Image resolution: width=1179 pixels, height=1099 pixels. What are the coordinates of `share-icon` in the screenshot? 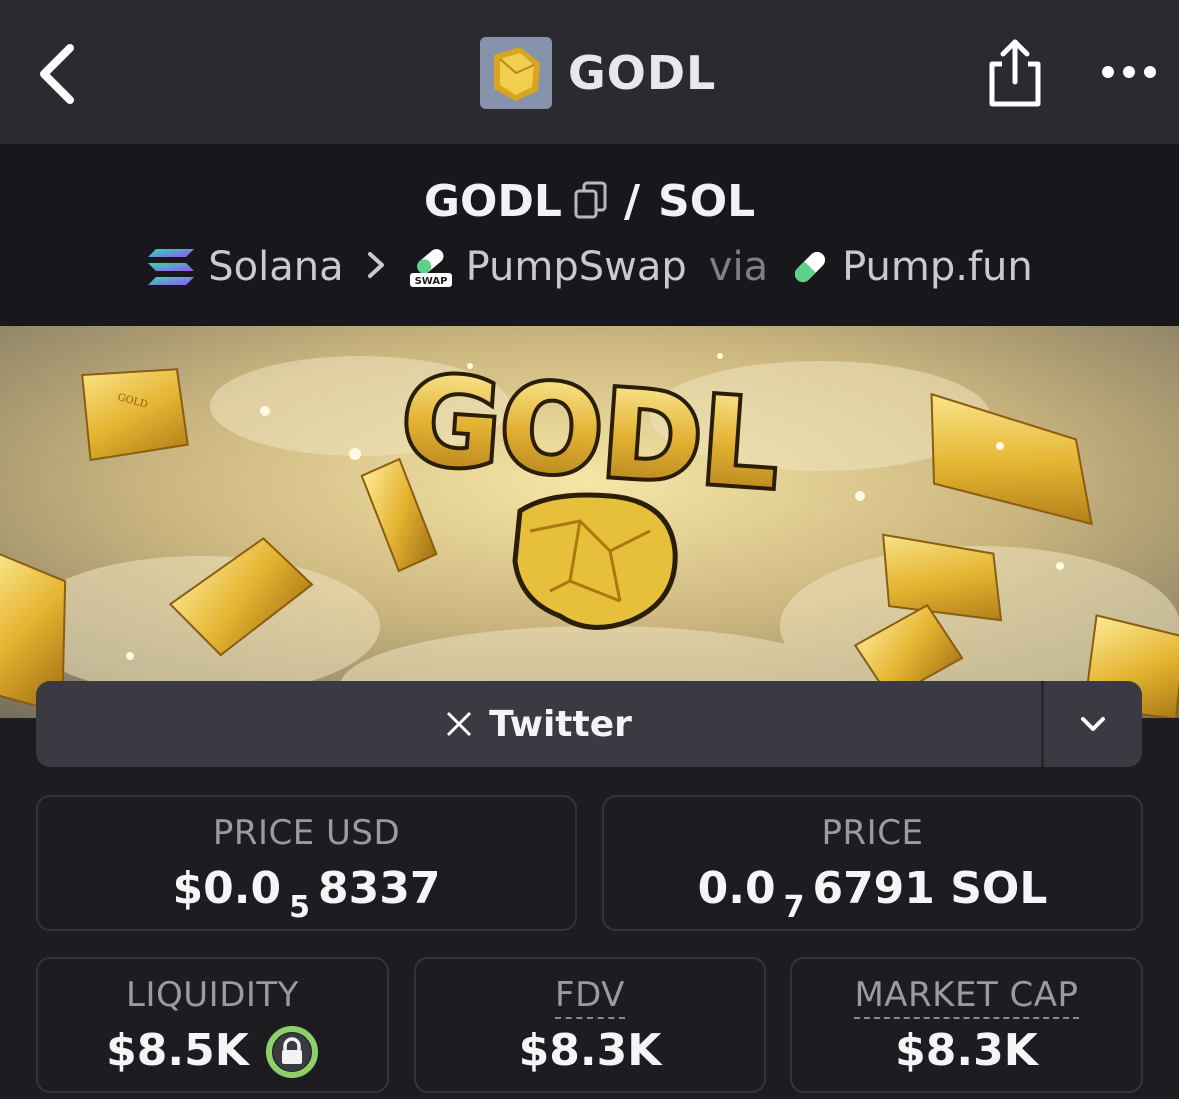 It's located at (1015, 73).